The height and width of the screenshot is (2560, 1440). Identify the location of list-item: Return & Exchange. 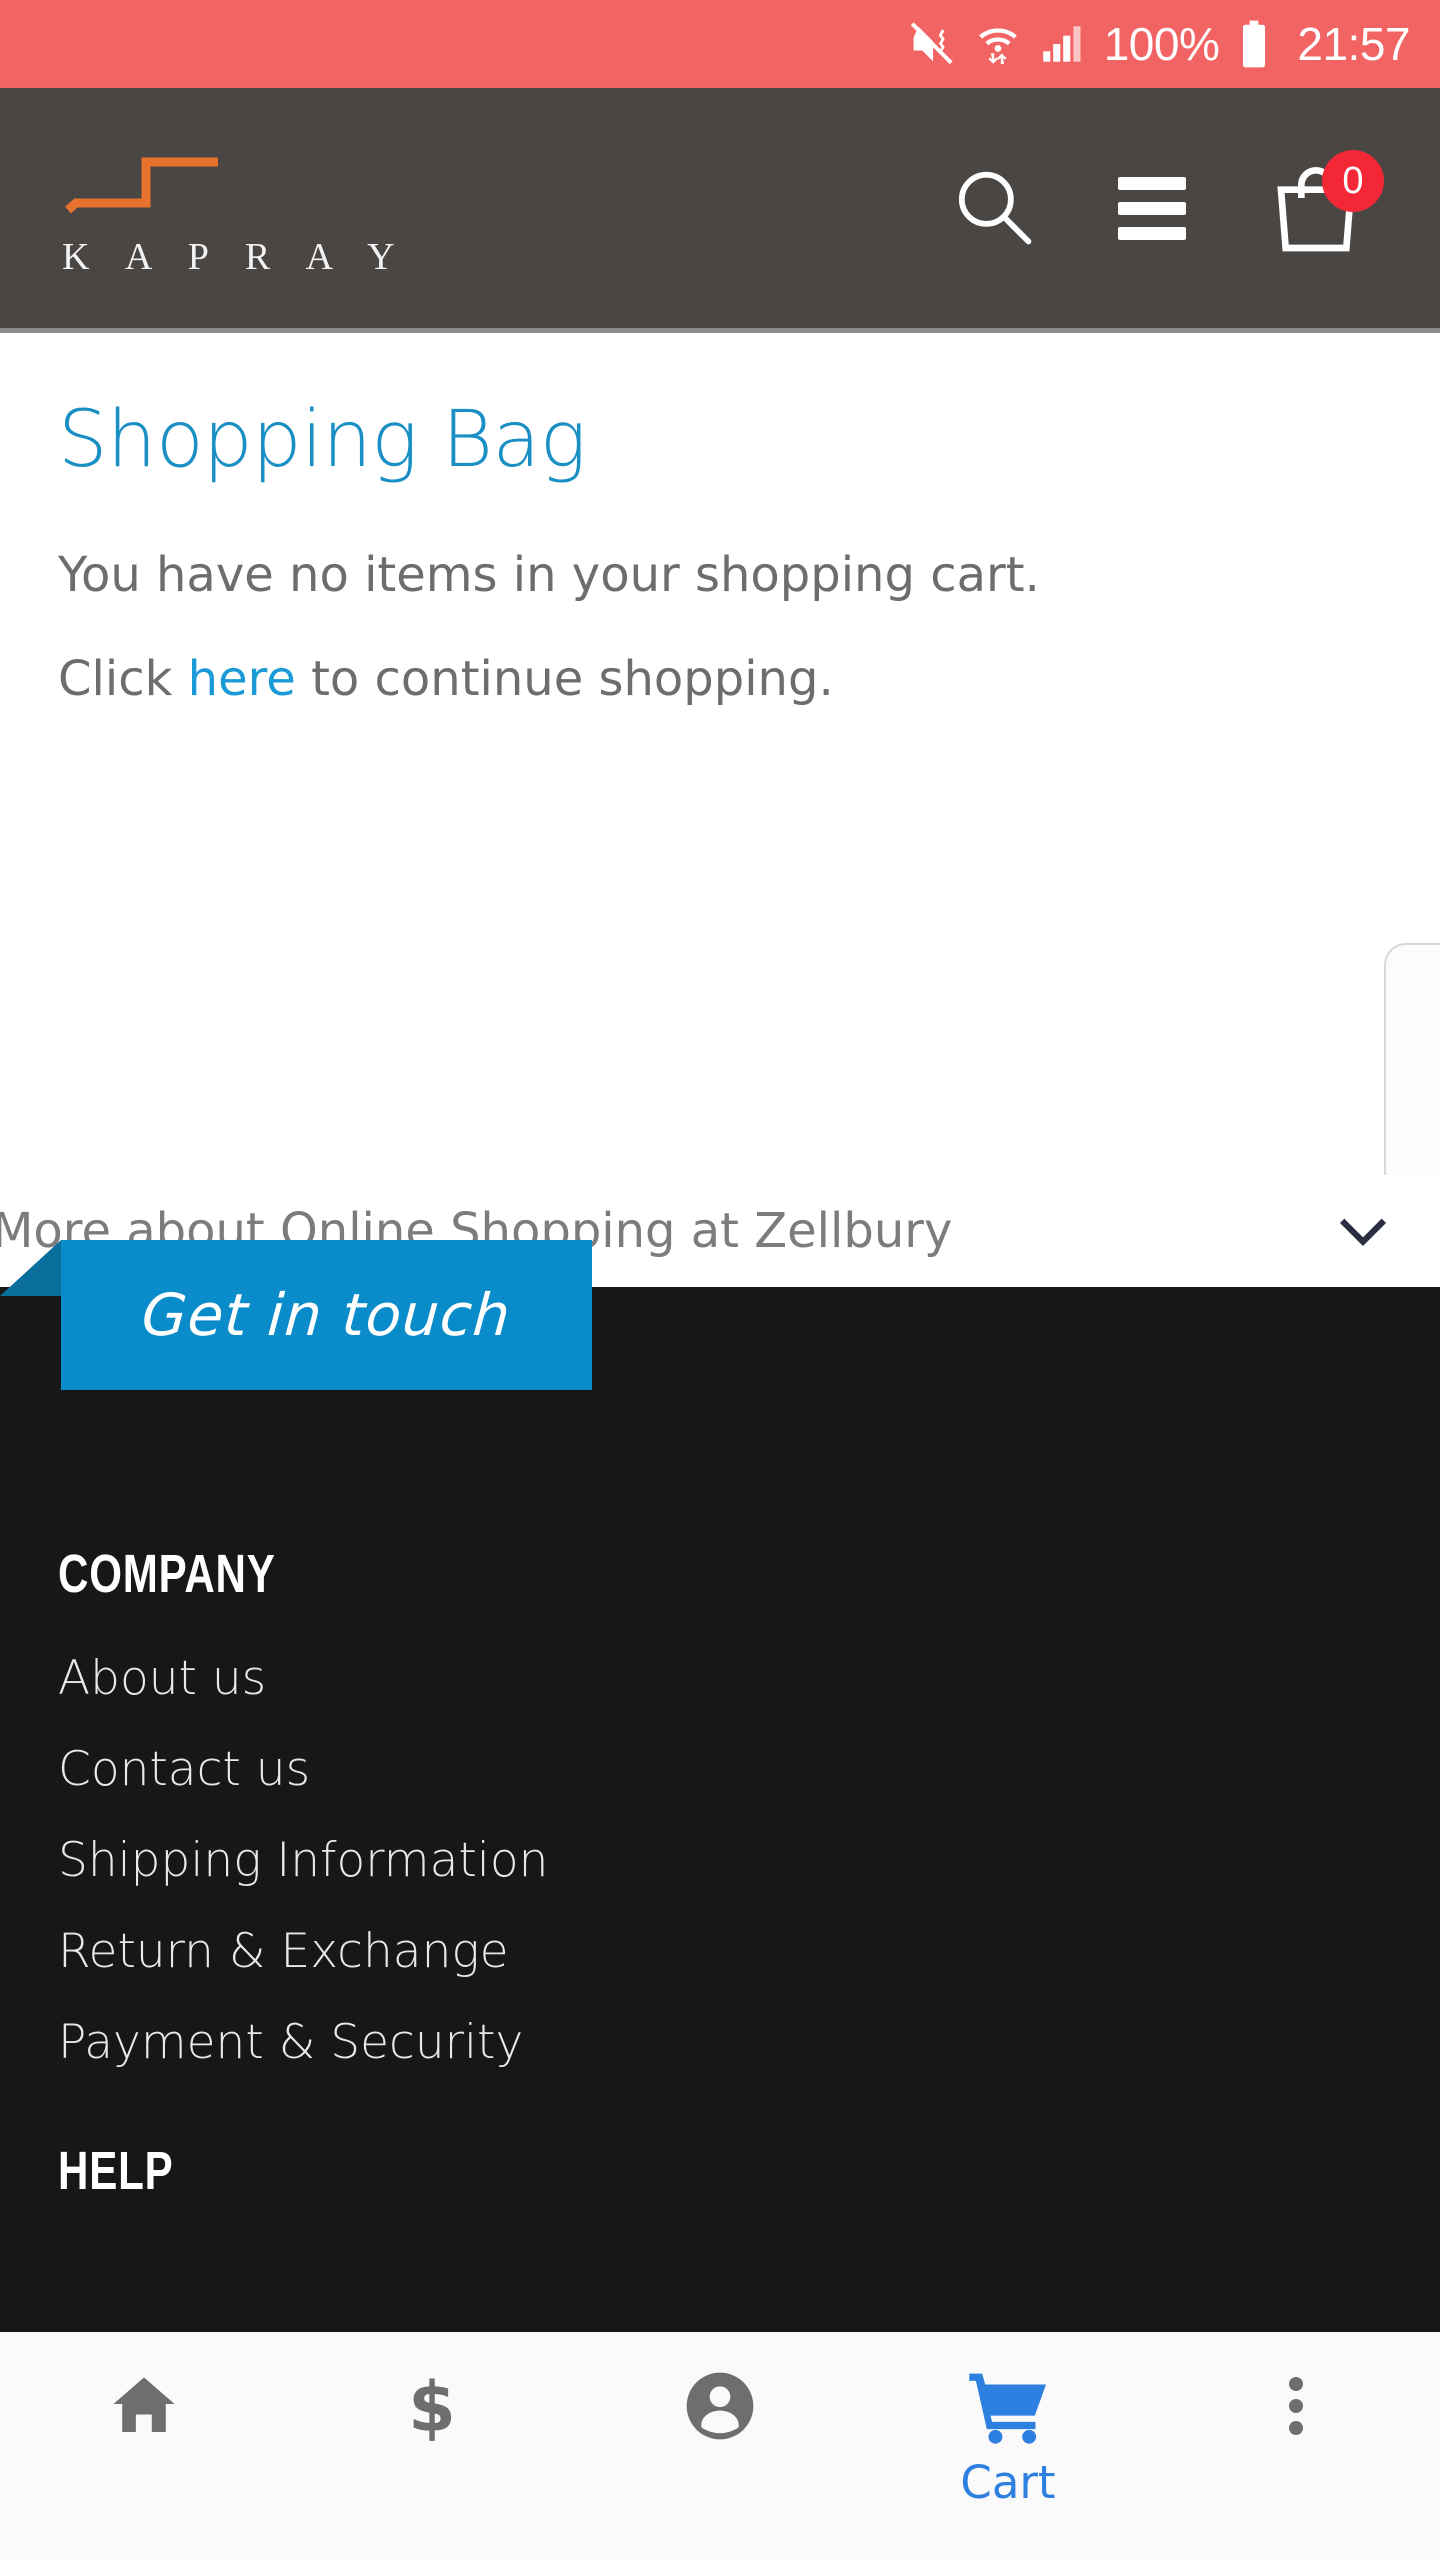
(749, 1951).